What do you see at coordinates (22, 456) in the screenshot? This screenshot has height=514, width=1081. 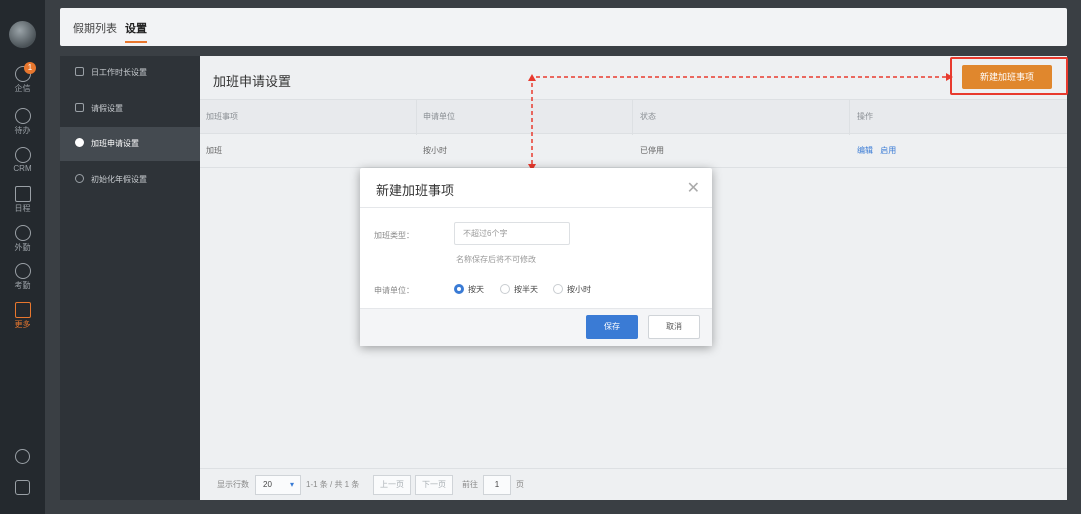 I see `settings-gear-icon` at bounding box center [22, 456].